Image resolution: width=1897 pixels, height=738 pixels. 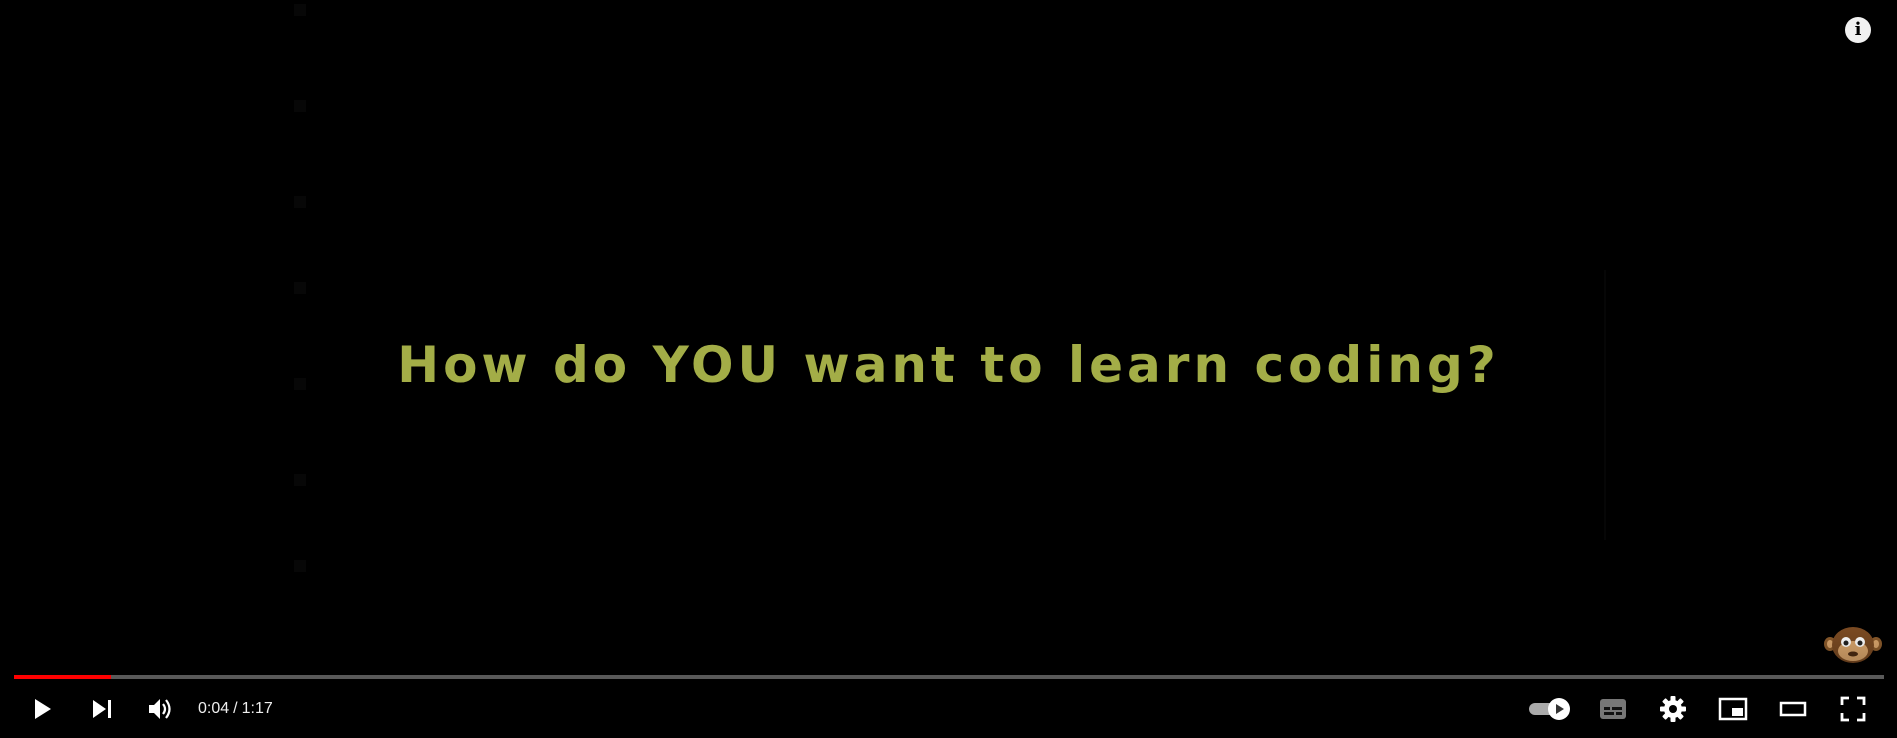 I want to click on subtitles-button, so click(x=1613, y=709).